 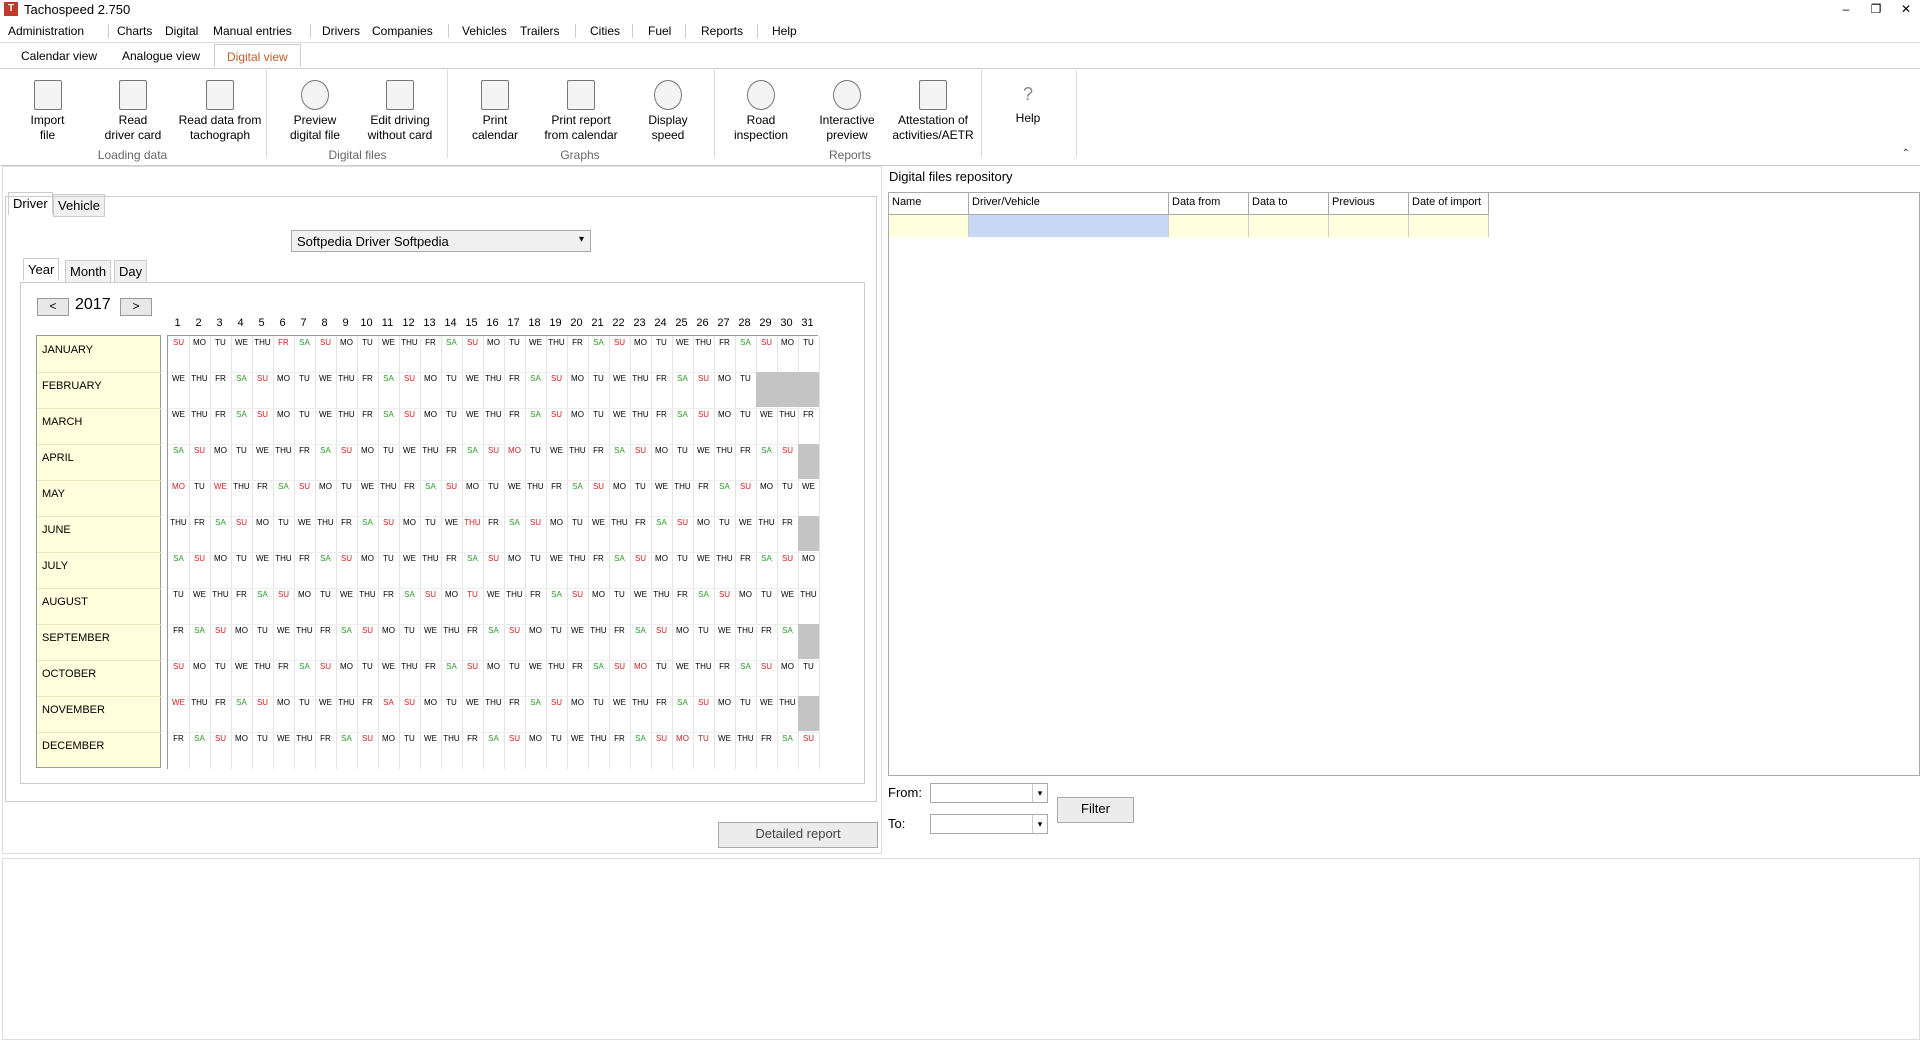 I want to click on menu-digital: Digital, so click(x=181, y=31).